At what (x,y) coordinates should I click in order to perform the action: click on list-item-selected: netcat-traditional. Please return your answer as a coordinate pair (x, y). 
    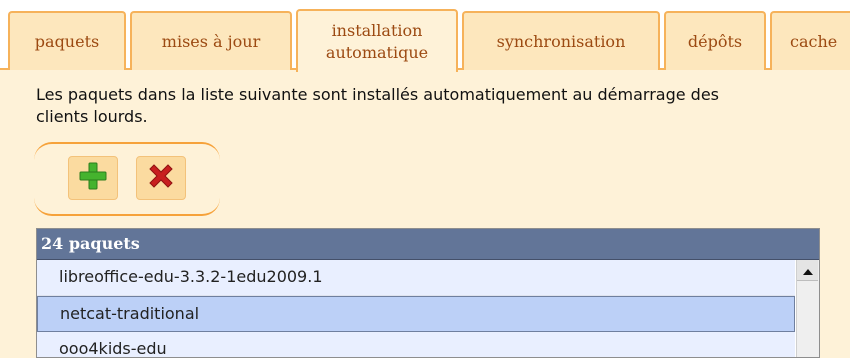
    Looking at the image, I should click on (416, 314).